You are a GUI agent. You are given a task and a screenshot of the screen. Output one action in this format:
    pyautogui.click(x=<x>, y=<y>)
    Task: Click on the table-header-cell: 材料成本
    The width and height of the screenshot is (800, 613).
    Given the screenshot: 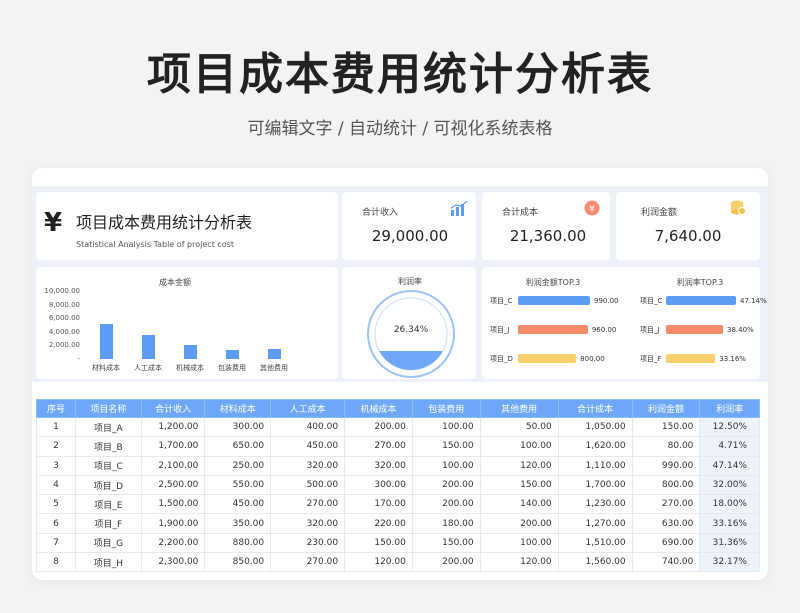 What is the action you would take?
    pyautogui.click(x=238, y=408)
    